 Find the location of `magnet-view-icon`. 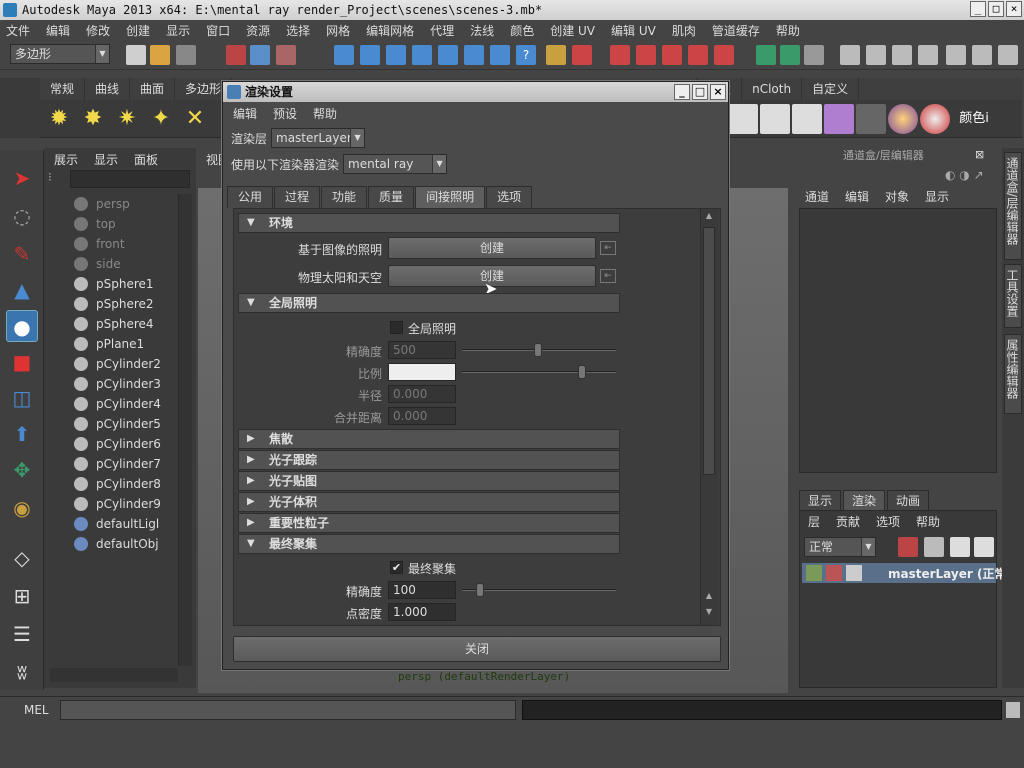

magnet-view-icon is located at coordinates (698, 55).